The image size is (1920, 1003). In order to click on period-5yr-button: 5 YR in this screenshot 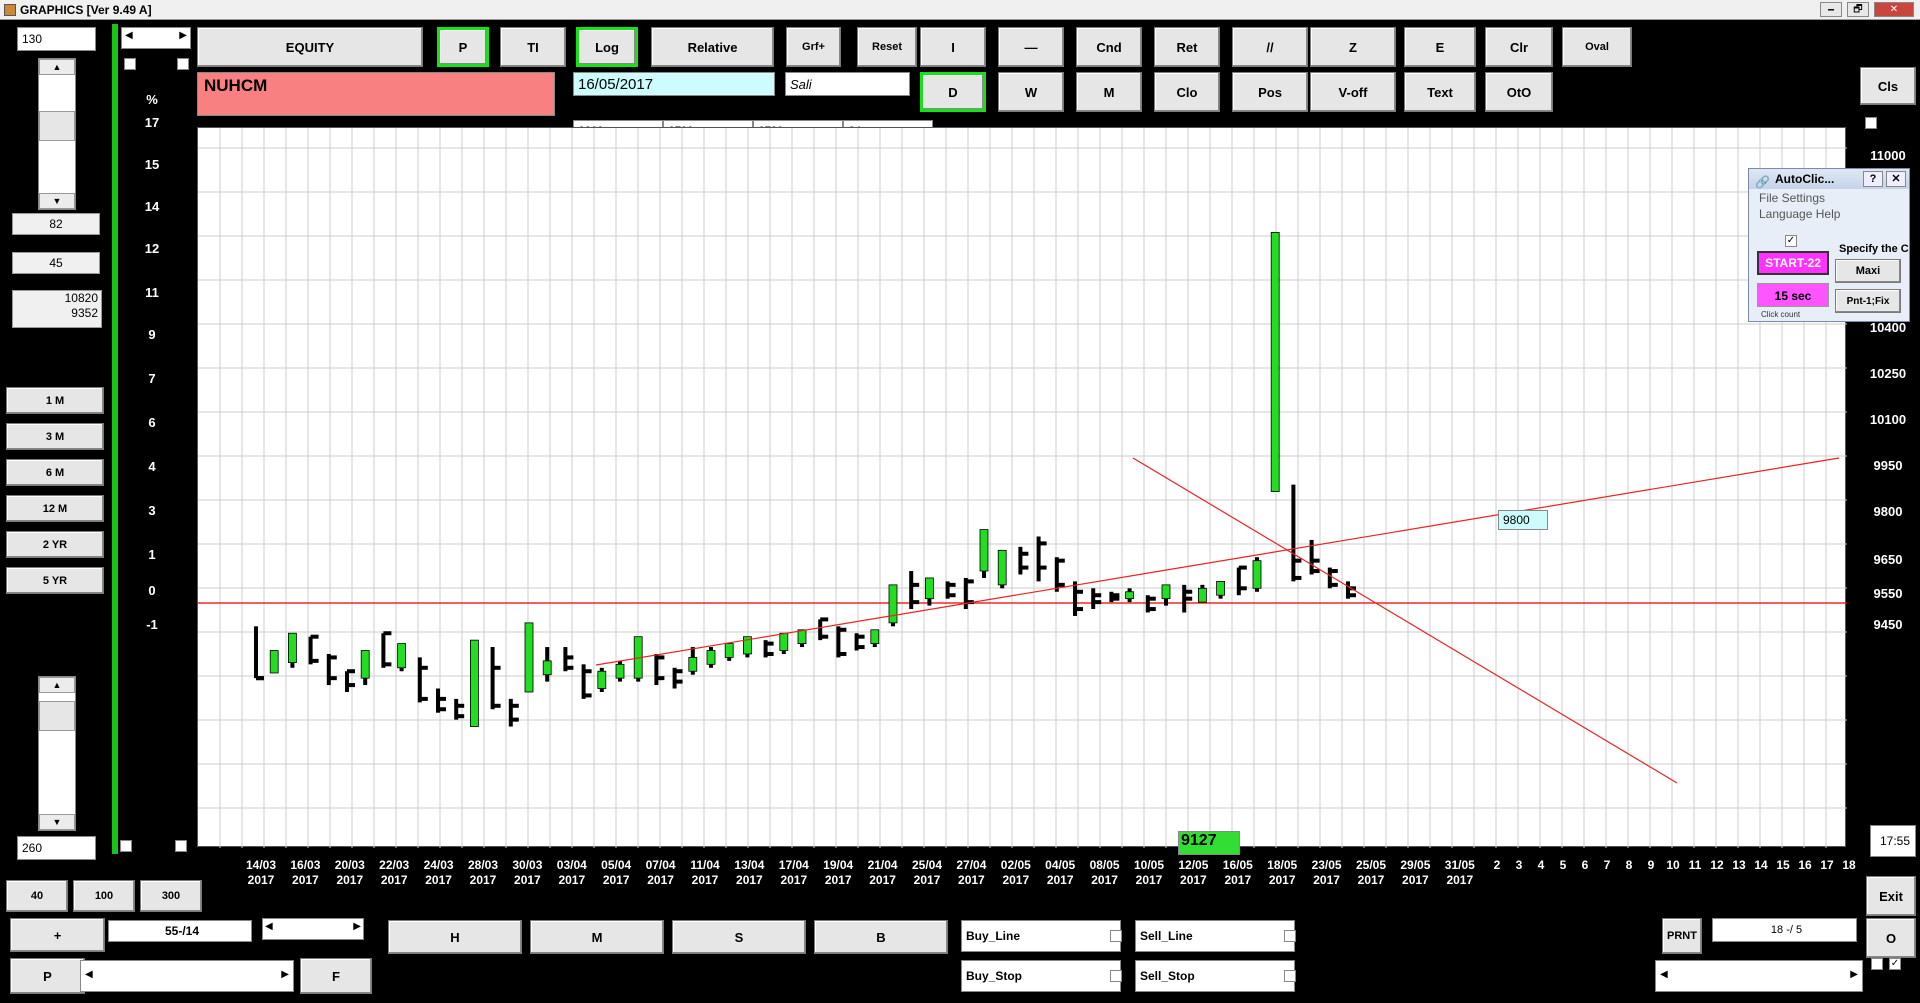, I will do `click(55, 580)`.